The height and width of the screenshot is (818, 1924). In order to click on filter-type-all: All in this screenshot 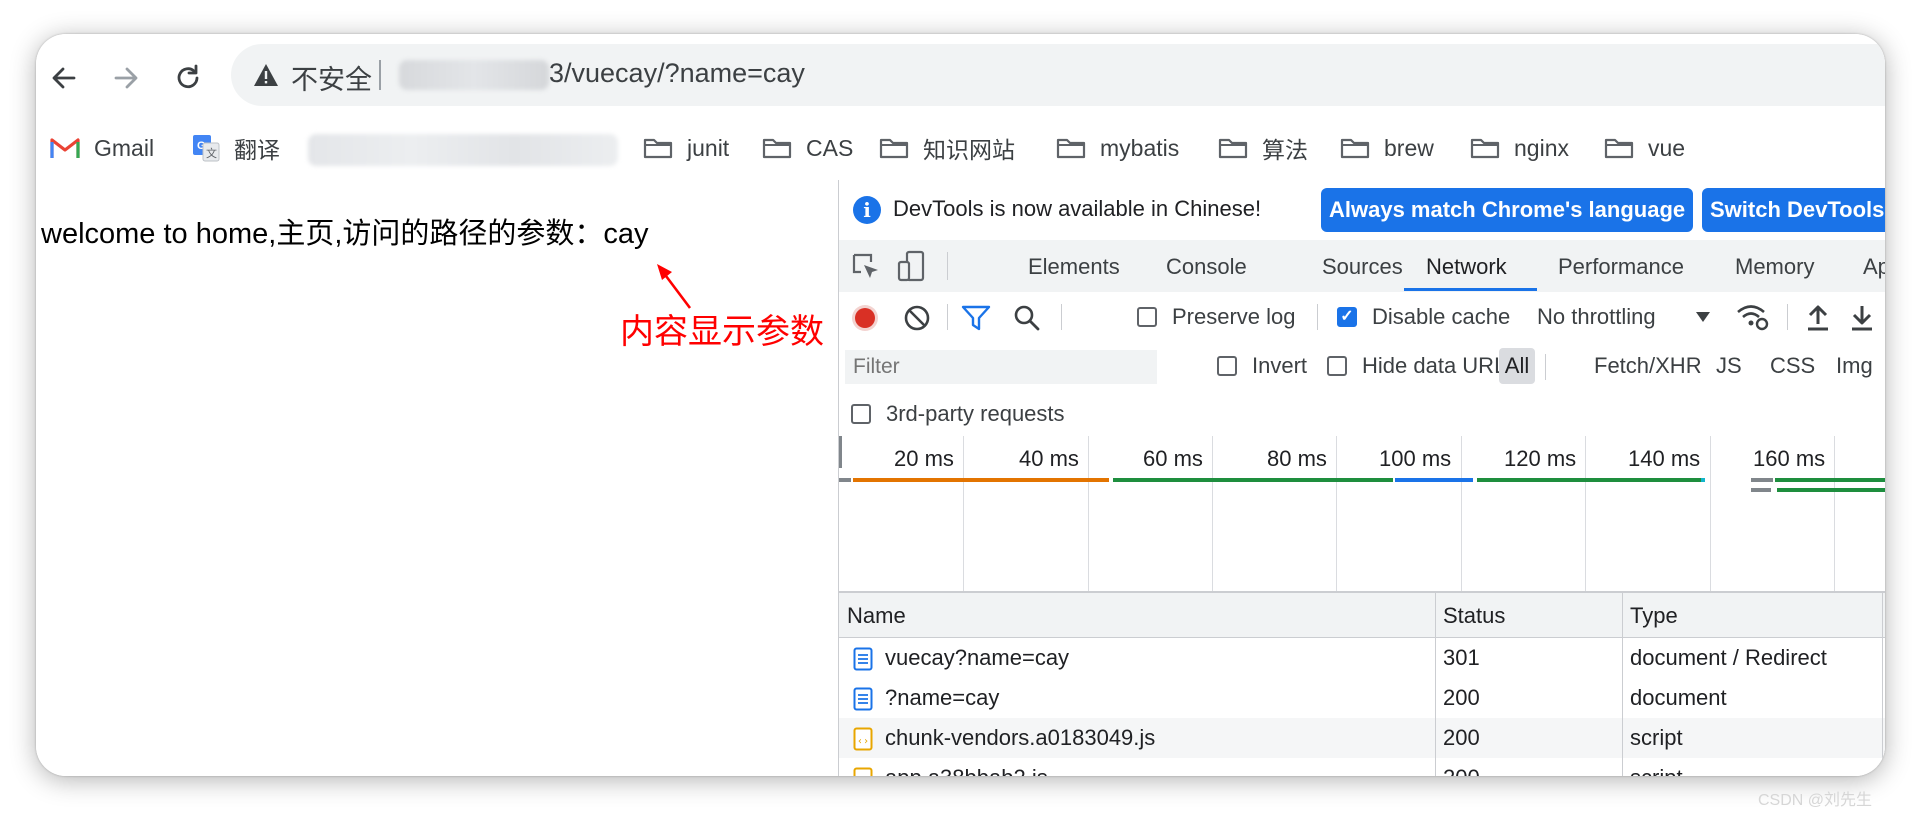, I will do `click(1517, 366)`.